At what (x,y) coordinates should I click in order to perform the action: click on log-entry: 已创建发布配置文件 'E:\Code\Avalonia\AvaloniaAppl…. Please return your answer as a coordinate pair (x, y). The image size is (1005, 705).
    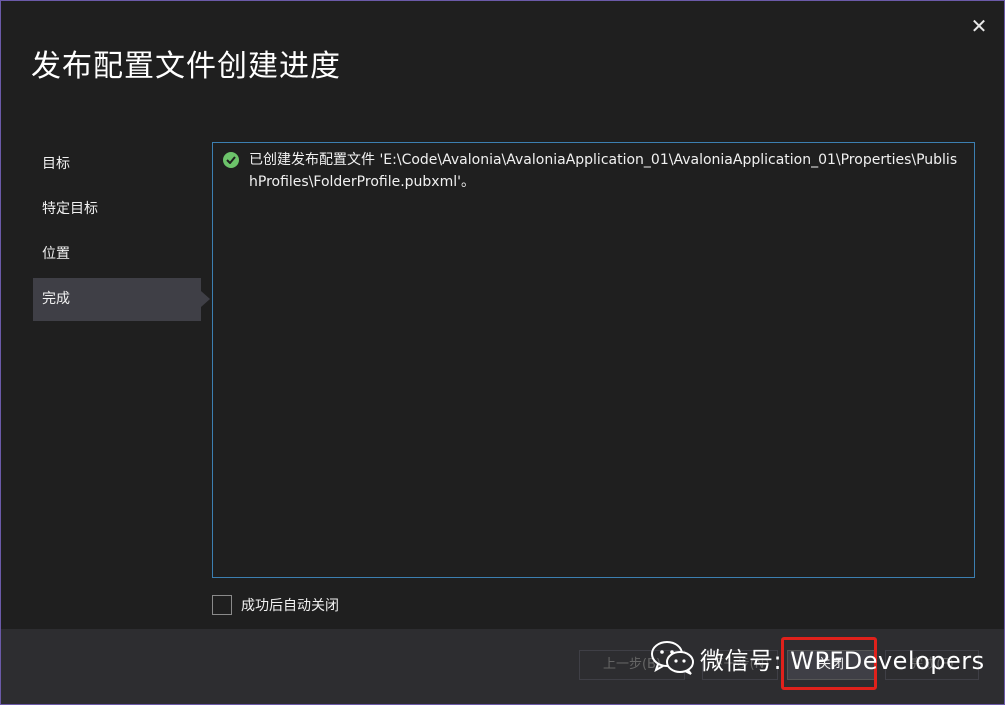
    Looking at the image, I should click on (592, 171).